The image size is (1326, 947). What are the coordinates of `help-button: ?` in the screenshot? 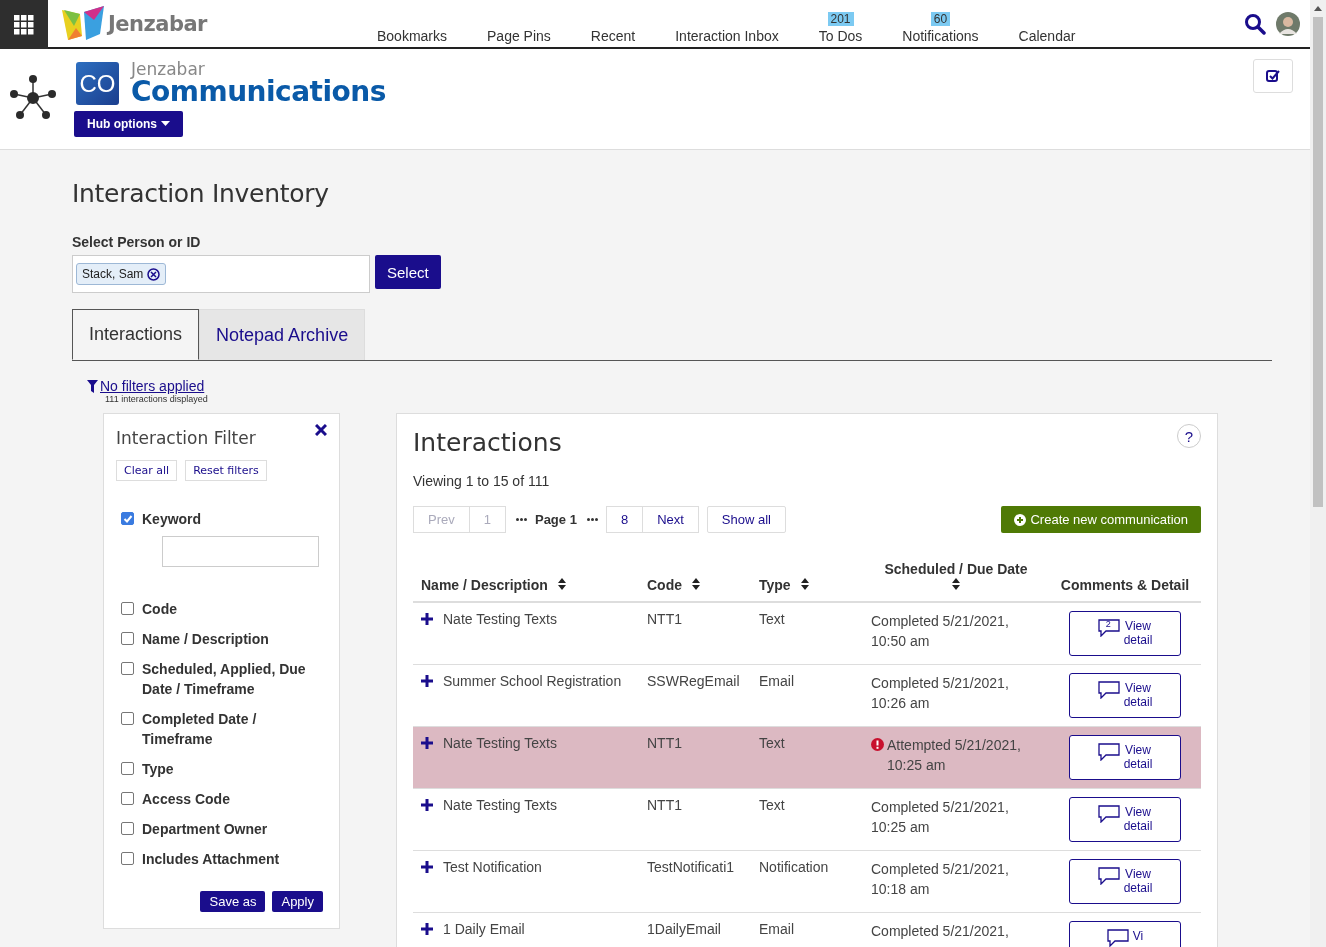 It's located at (1189, 436).